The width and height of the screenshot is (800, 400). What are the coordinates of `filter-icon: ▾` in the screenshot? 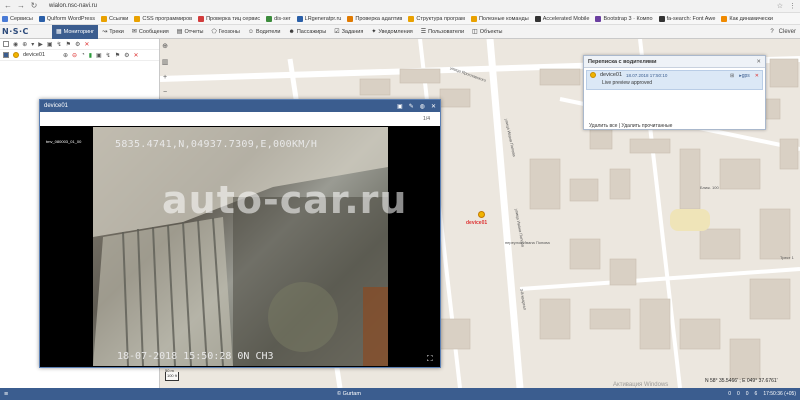 It's located at (32, 44).